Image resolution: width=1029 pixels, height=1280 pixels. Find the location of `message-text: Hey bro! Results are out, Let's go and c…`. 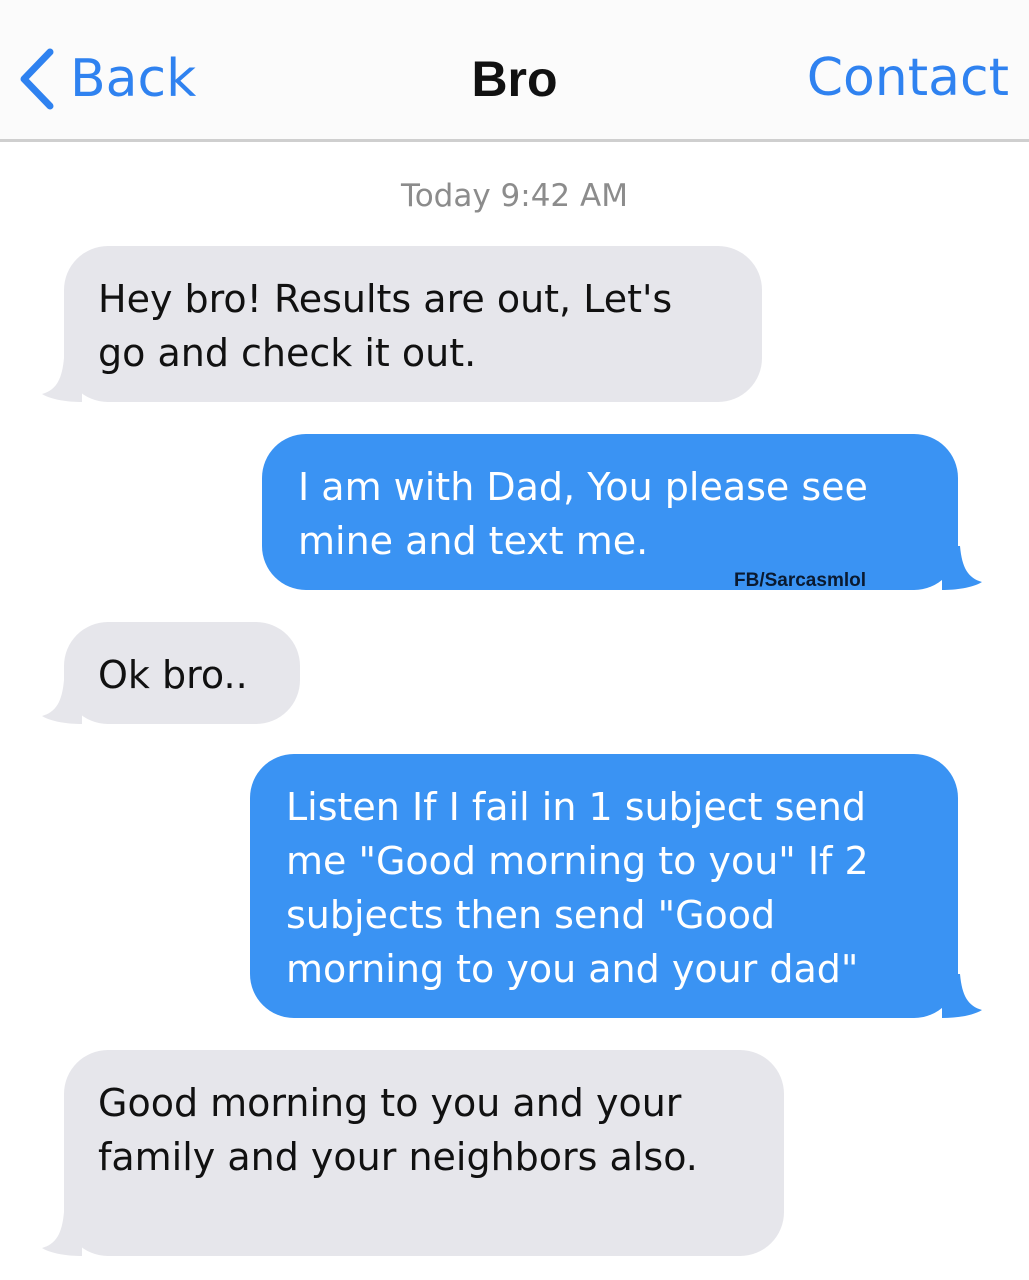

message-text: Hey bro! Results are out, Let's go and c… is located at coordinates (385, 326).